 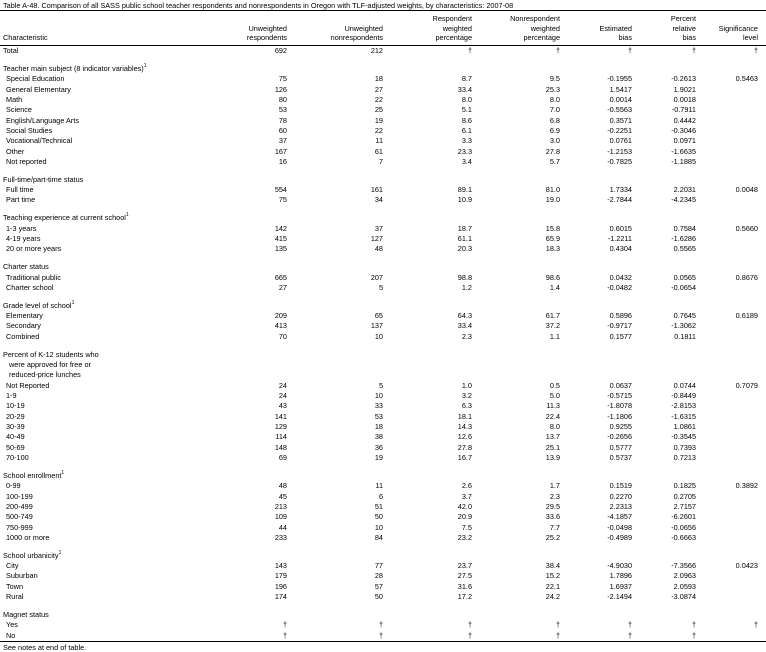 I want to click on cell-characteristic: 750-999, so click(x=19, y=527).